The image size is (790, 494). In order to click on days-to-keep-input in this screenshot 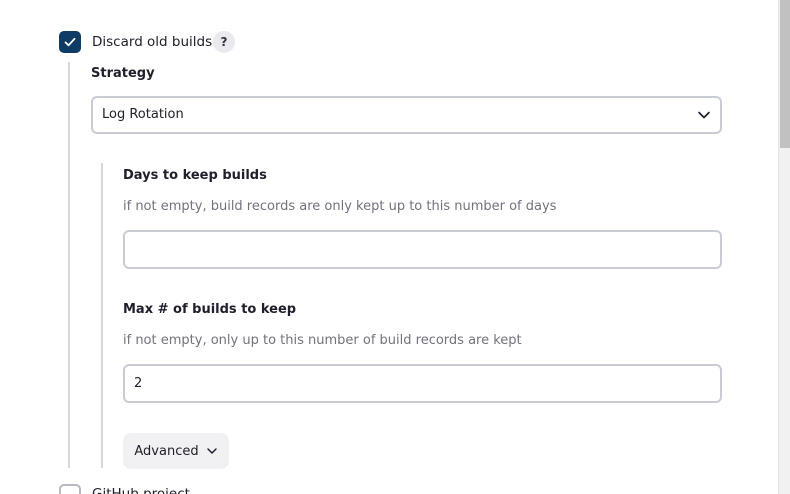, I will do `click(422, 249)`.